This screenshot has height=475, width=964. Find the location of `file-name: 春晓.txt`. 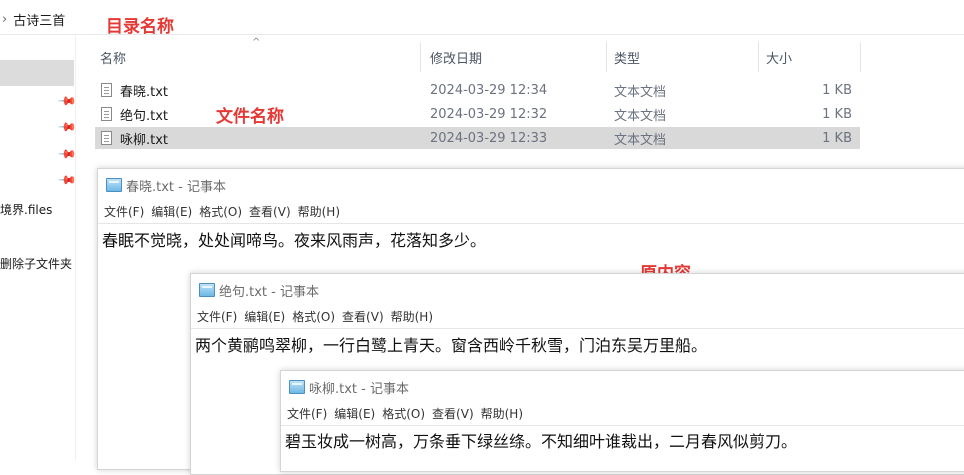

file-name: 春晓.txt is located at coordinates (144, 92).